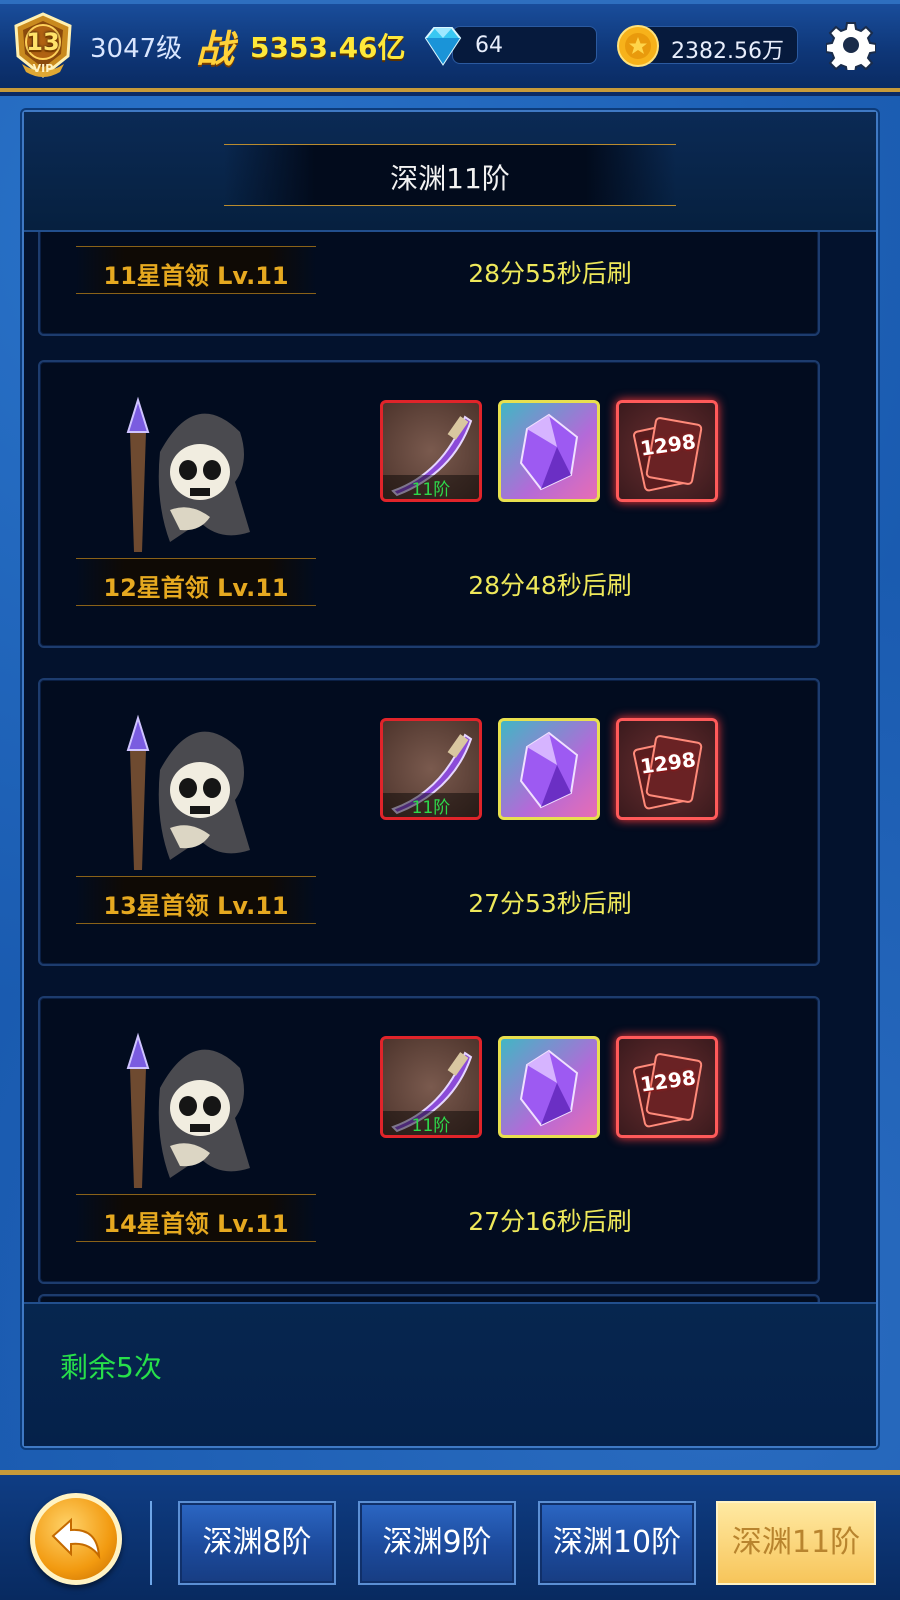  I want to click on boss-name: 14星首领 Lv.11, so click(196, 1224).